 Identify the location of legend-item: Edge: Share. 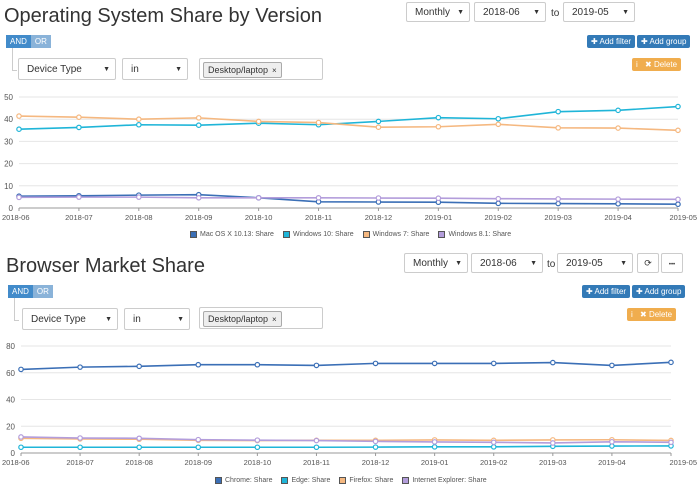
(305, 480).